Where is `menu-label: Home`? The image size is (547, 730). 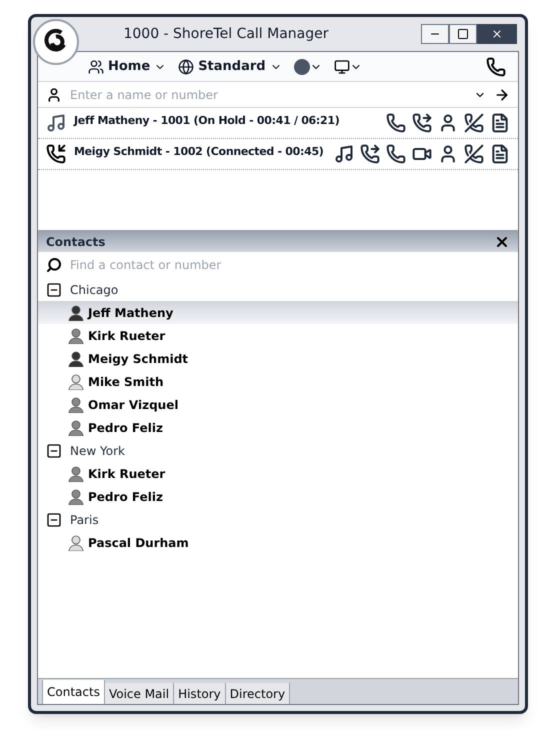 menu-label: Home is located at coordinates (129, 67).